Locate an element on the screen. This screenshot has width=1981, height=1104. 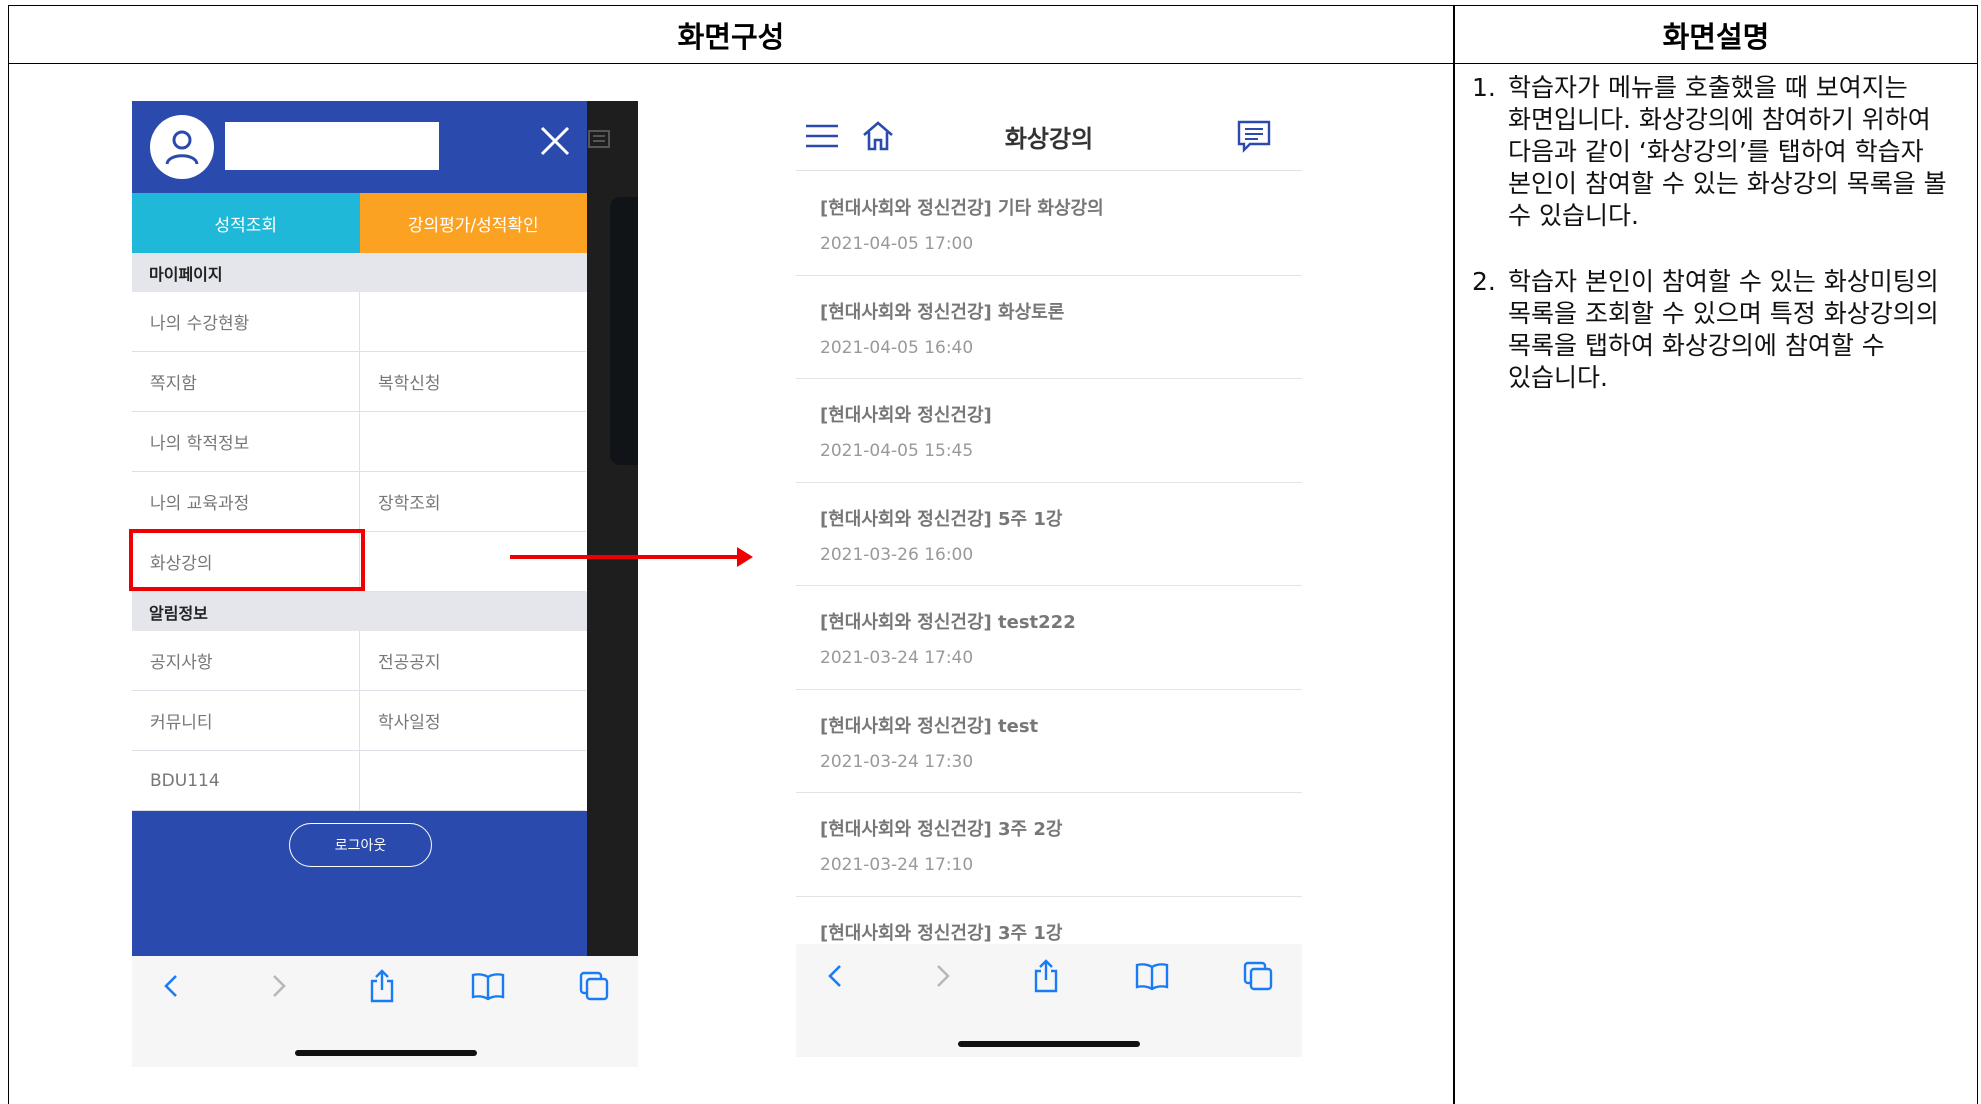
lecture-date: 2021-04-05 16:40 is located at coordinates (897, 347).